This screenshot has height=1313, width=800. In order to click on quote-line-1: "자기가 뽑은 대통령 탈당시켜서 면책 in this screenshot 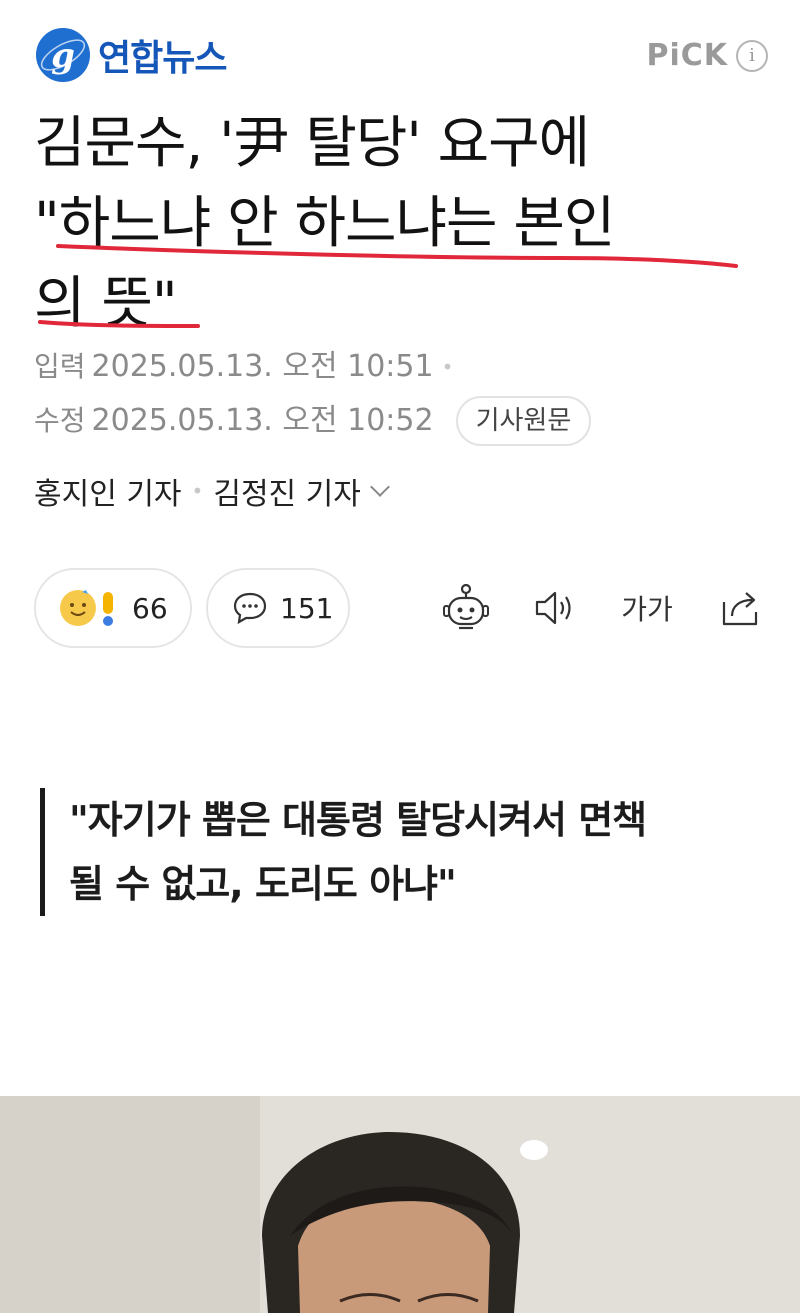, I will do `click(358, 820)`.